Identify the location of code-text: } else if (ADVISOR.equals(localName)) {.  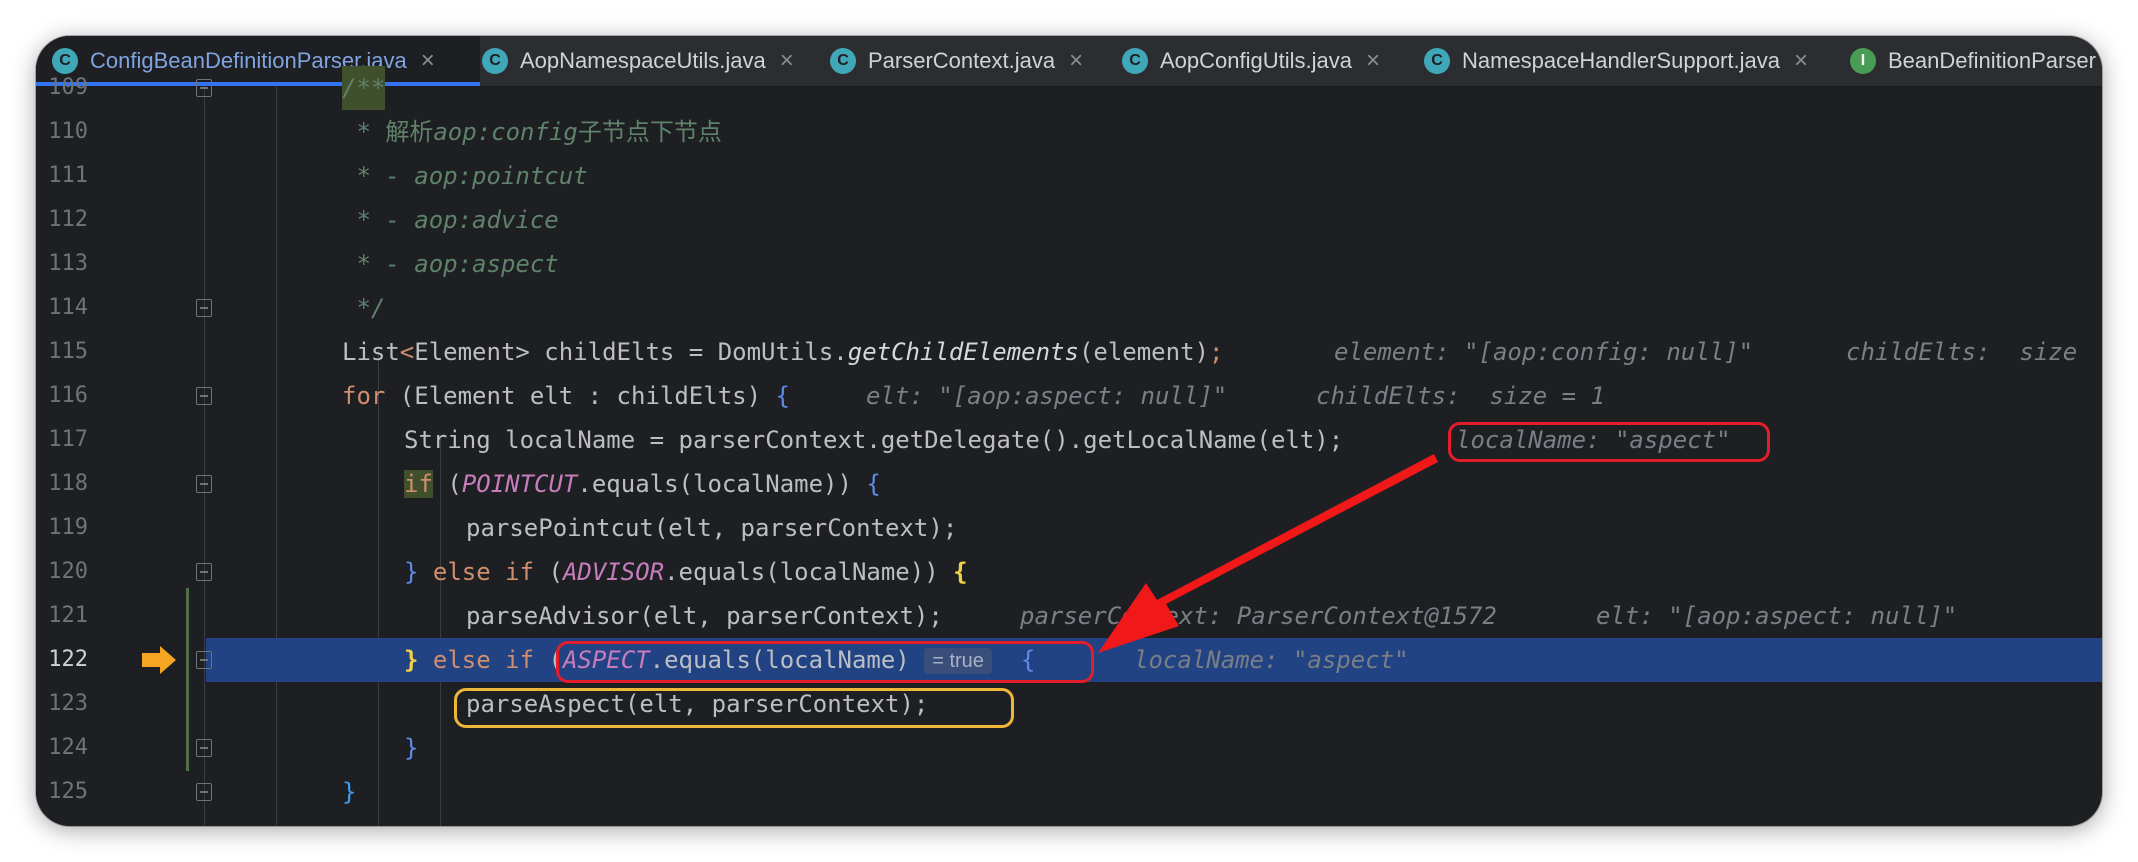
(686, 572).